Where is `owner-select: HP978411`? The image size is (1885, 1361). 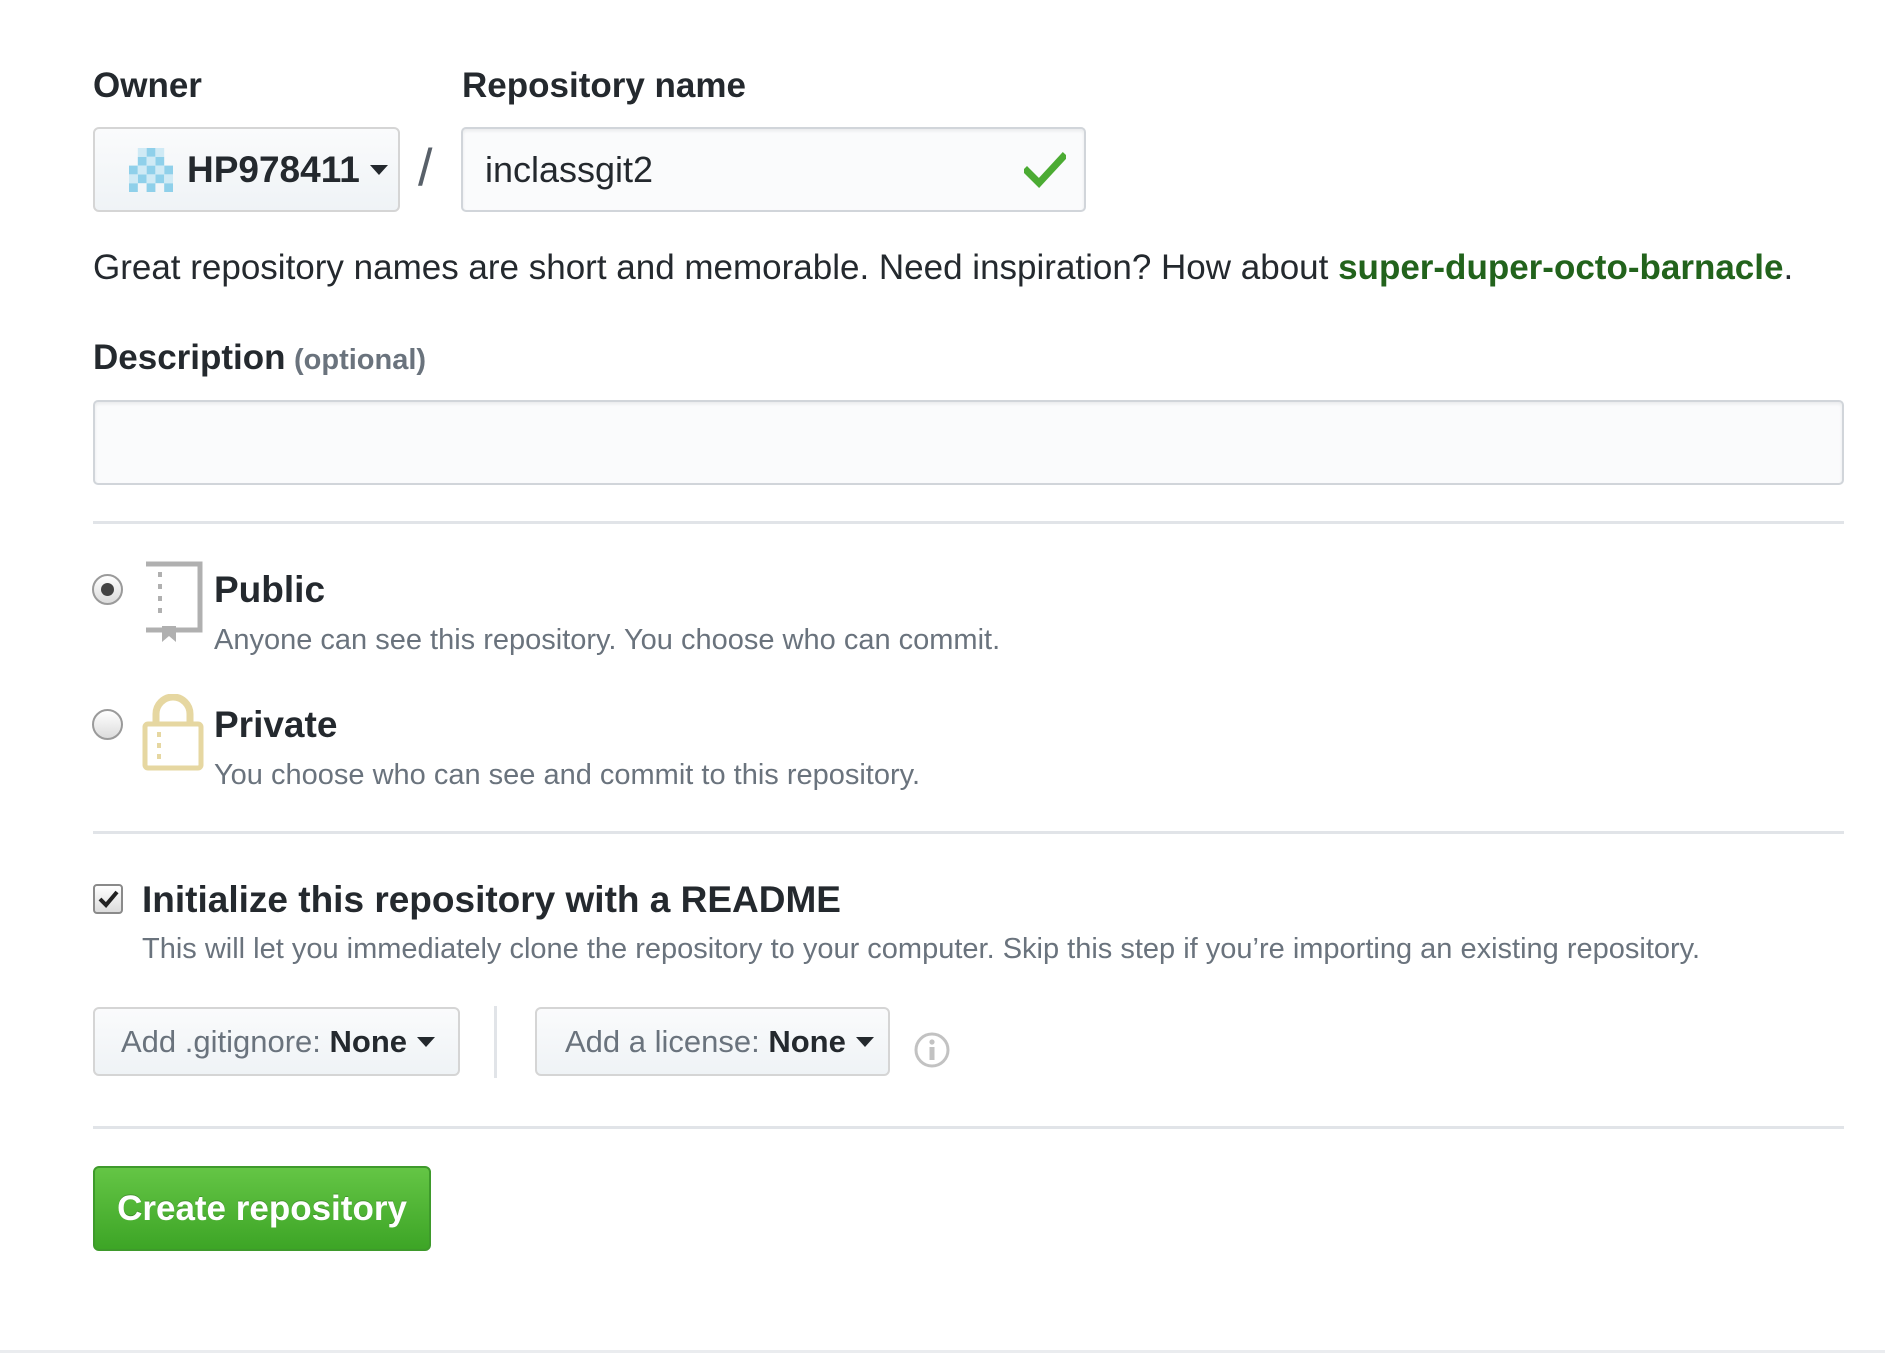 owner-select: HP978411 is located at coordinates (246, 169).